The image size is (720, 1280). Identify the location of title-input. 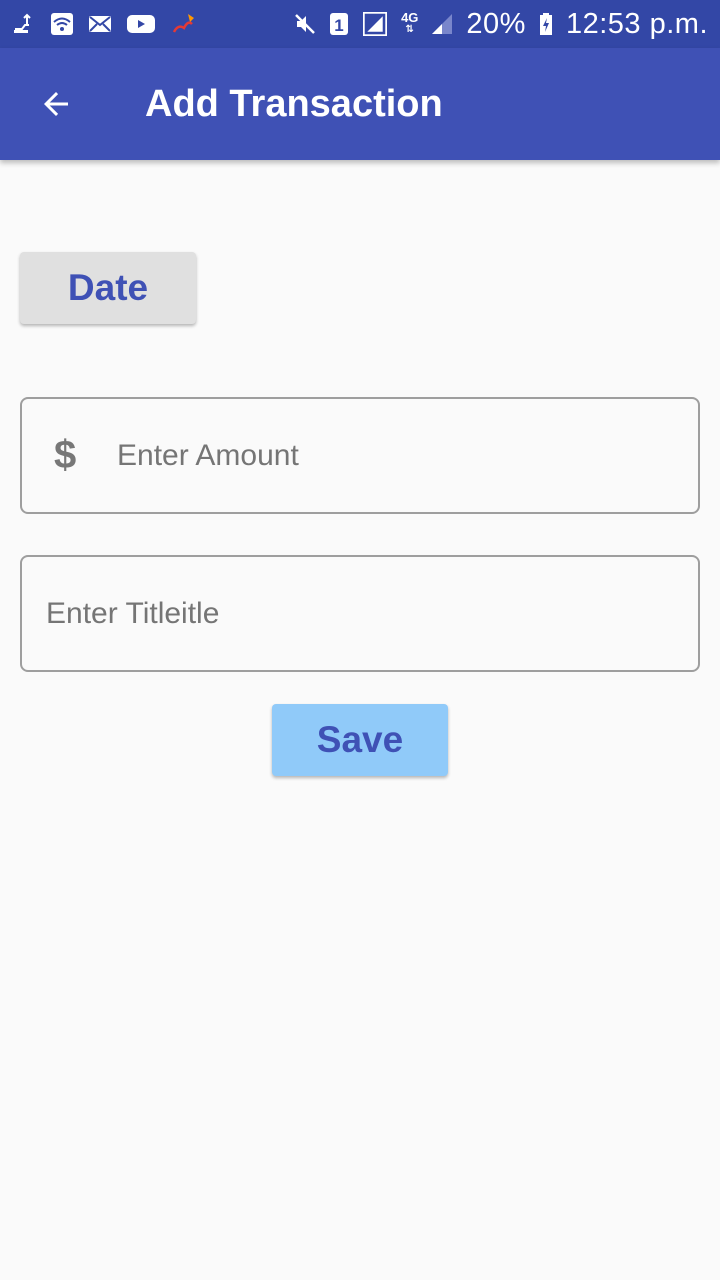
(361, 613).